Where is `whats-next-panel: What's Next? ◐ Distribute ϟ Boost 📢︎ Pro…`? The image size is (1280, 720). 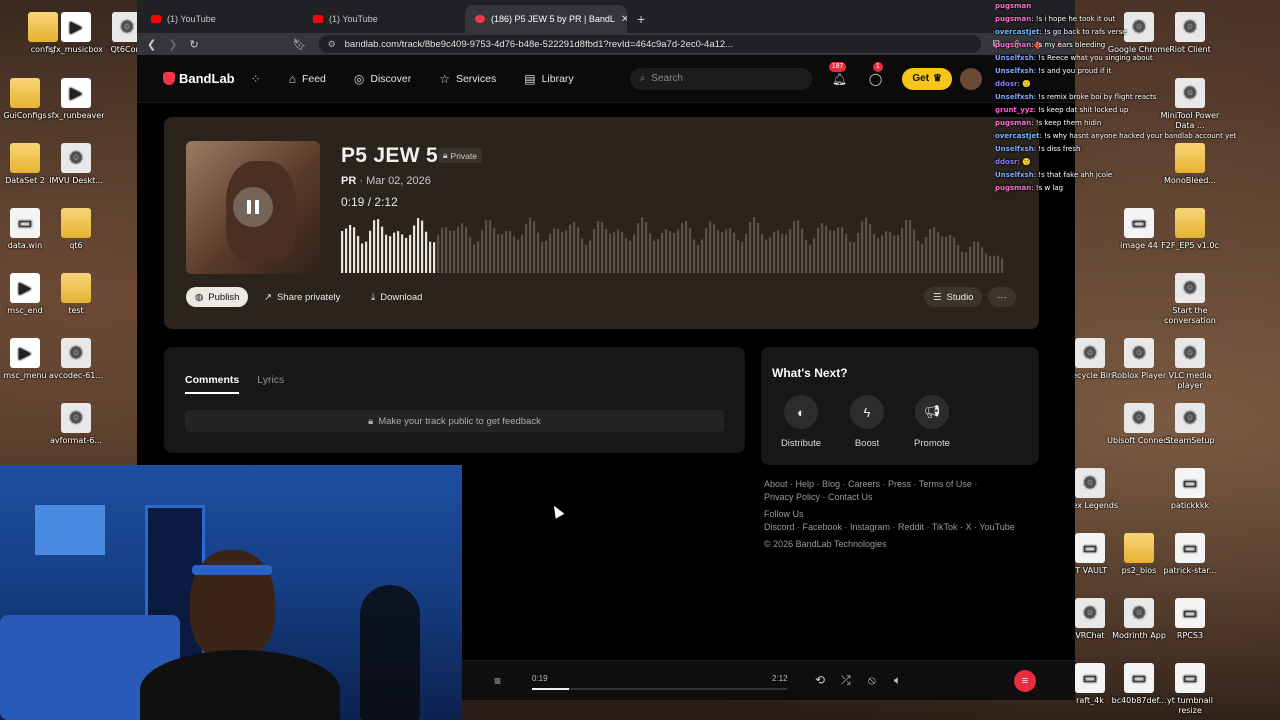
whats-next-panel: What's Next? ◐ Distribute ϟ Boost 📢︎ Pro… is located at coordinates (900, 406).